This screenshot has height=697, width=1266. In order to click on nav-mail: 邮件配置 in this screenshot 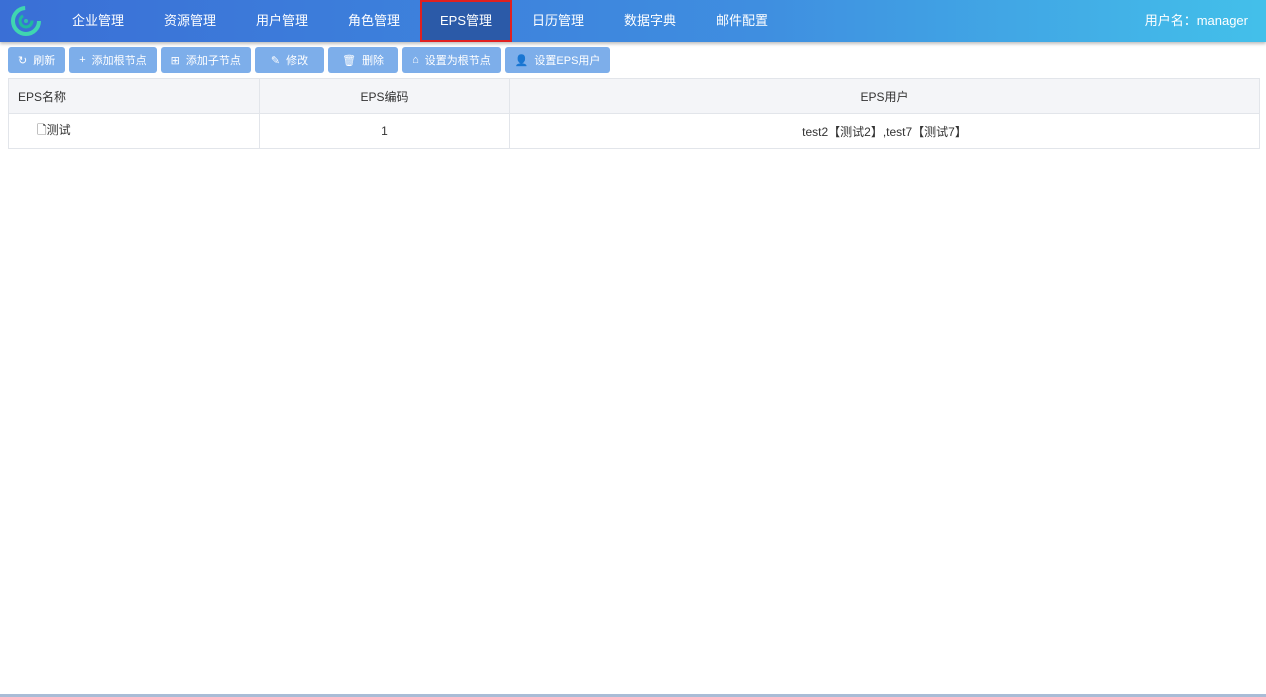, I will do `click(742, 21)`.